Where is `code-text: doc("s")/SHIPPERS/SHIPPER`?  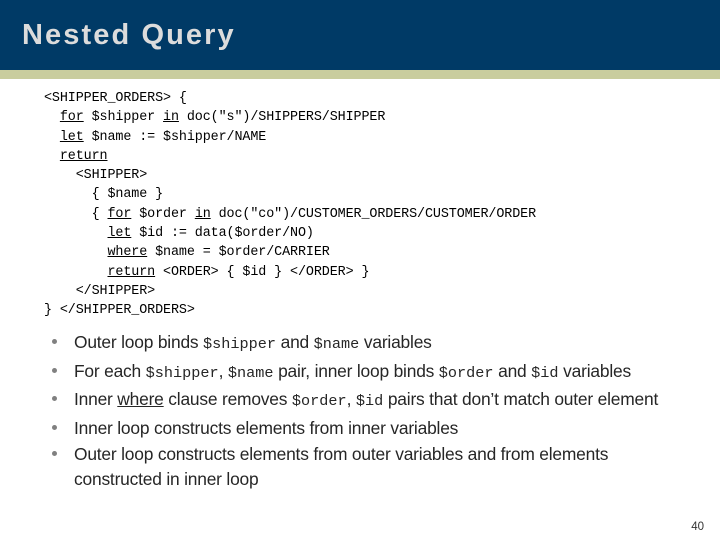
code-text: doc("s")/SHIPPERS/SHIPPER is located at coordinates (282, 118).